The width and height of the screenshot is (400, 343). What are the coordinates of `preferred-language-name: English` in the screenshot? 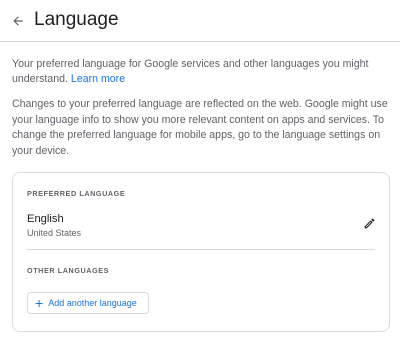 It's located at (45, 219).